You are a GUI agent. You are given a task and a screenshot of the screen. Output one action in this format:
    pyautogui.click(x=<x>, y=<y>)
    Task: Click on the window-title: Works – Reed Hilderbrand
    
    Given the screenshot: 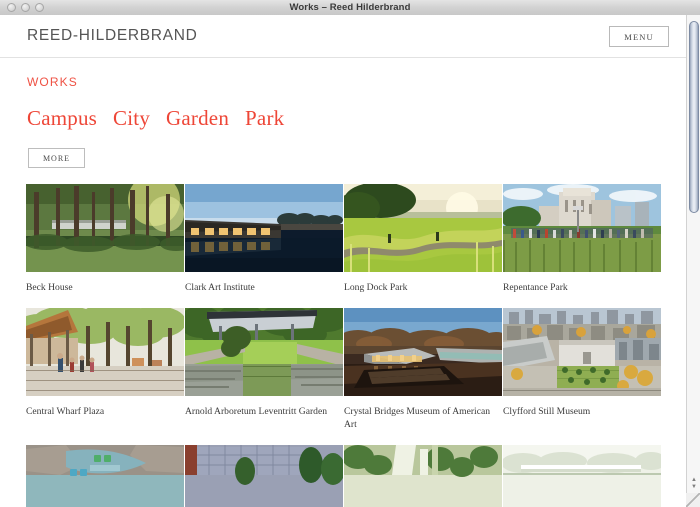 What is the action you would take?
    pyautogui.click(x=350, y=7)
    